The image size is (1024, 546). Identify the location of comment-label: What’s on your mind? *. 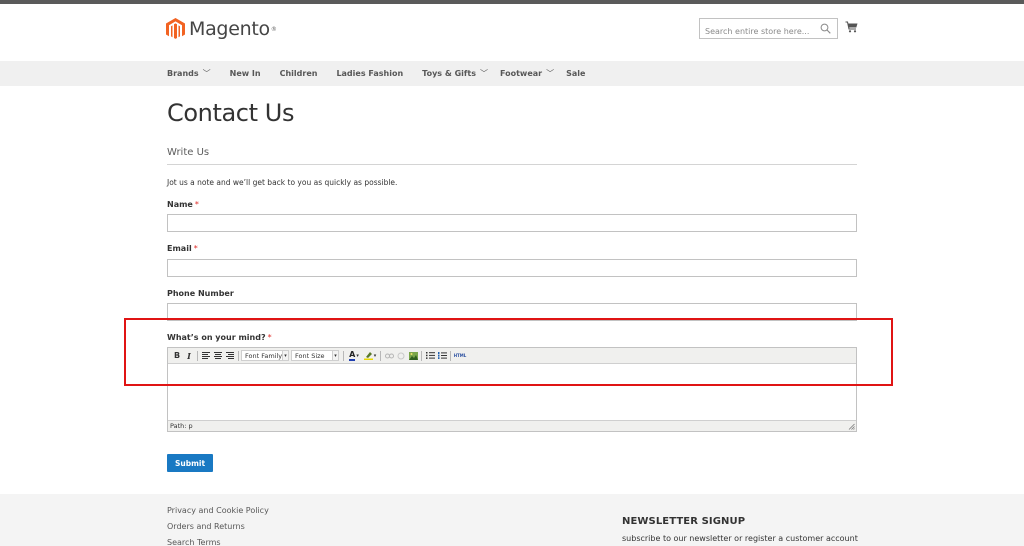
(219, 337).